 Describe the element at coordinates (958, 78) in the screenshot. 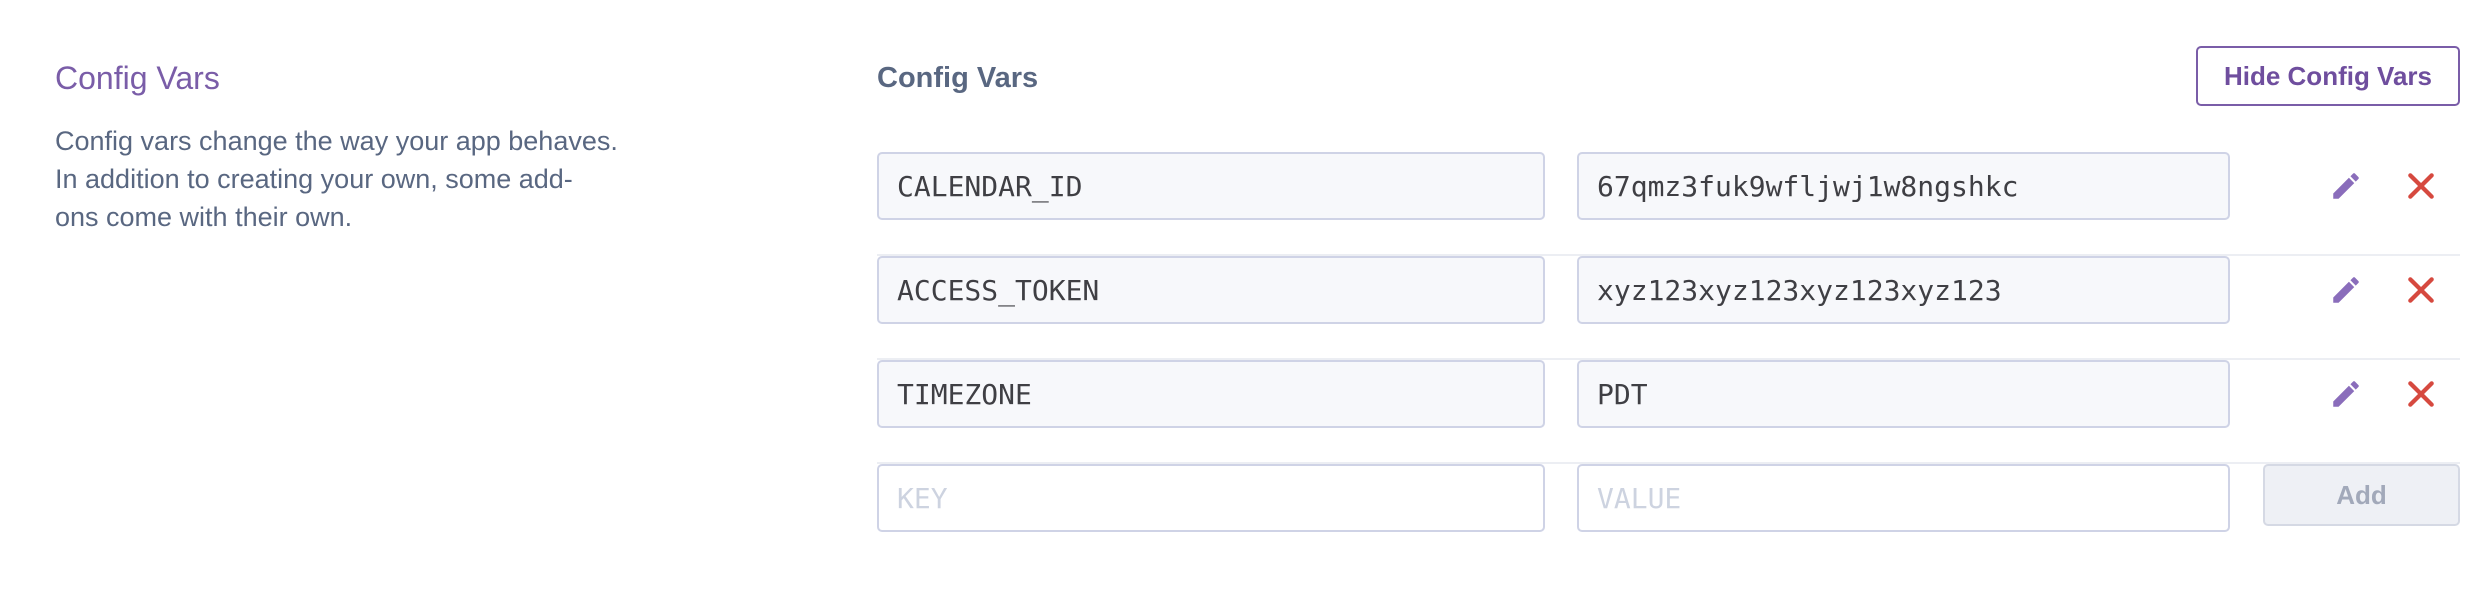

I see `panel-title: Config Vars` at that location.